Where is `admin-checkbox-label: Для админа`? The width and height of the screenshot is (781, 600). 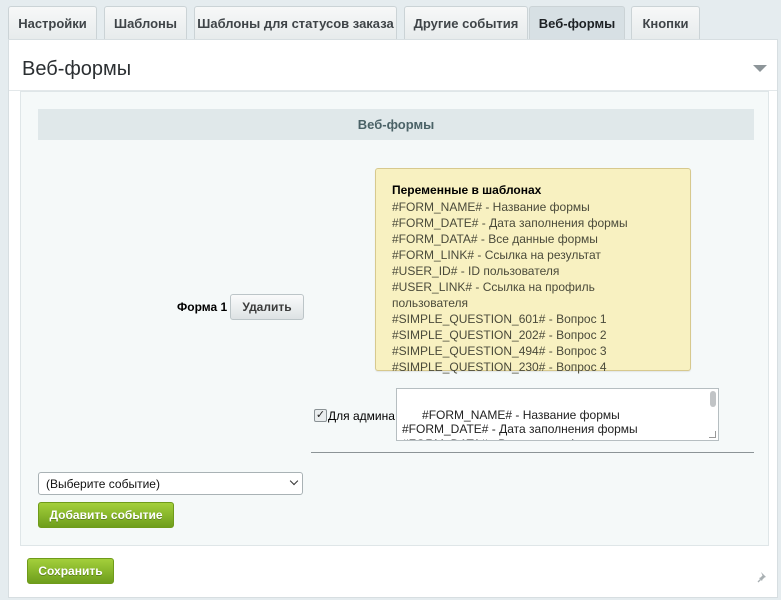
admin-checkbox-label: Для админа is located at coordinates (361, 416).